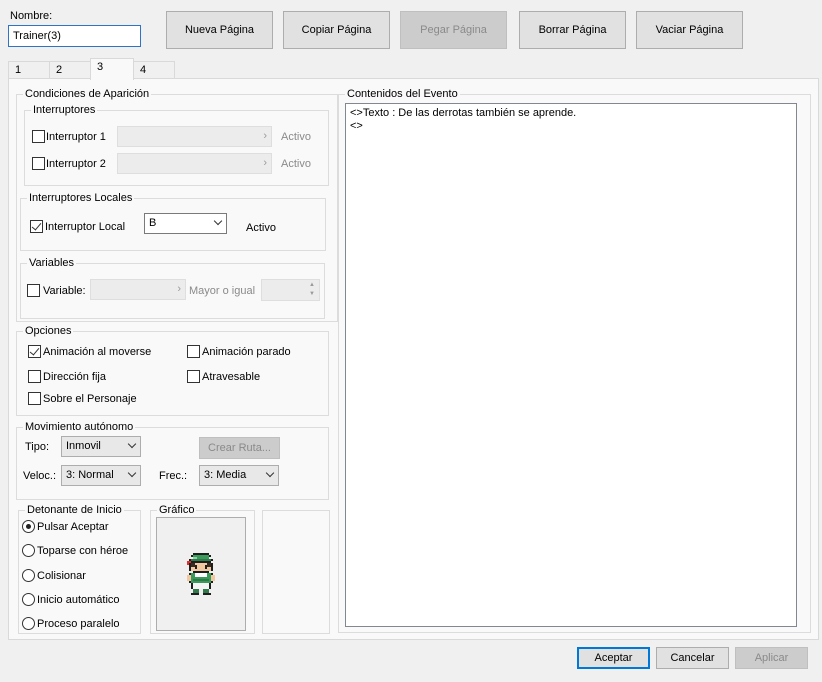 This screenshot has width=822, height=682. What do you see at coordinates (90, 399) in the screenshot?
I see `above-label: Sobre el Personaje` at bounding box center [90, 399].